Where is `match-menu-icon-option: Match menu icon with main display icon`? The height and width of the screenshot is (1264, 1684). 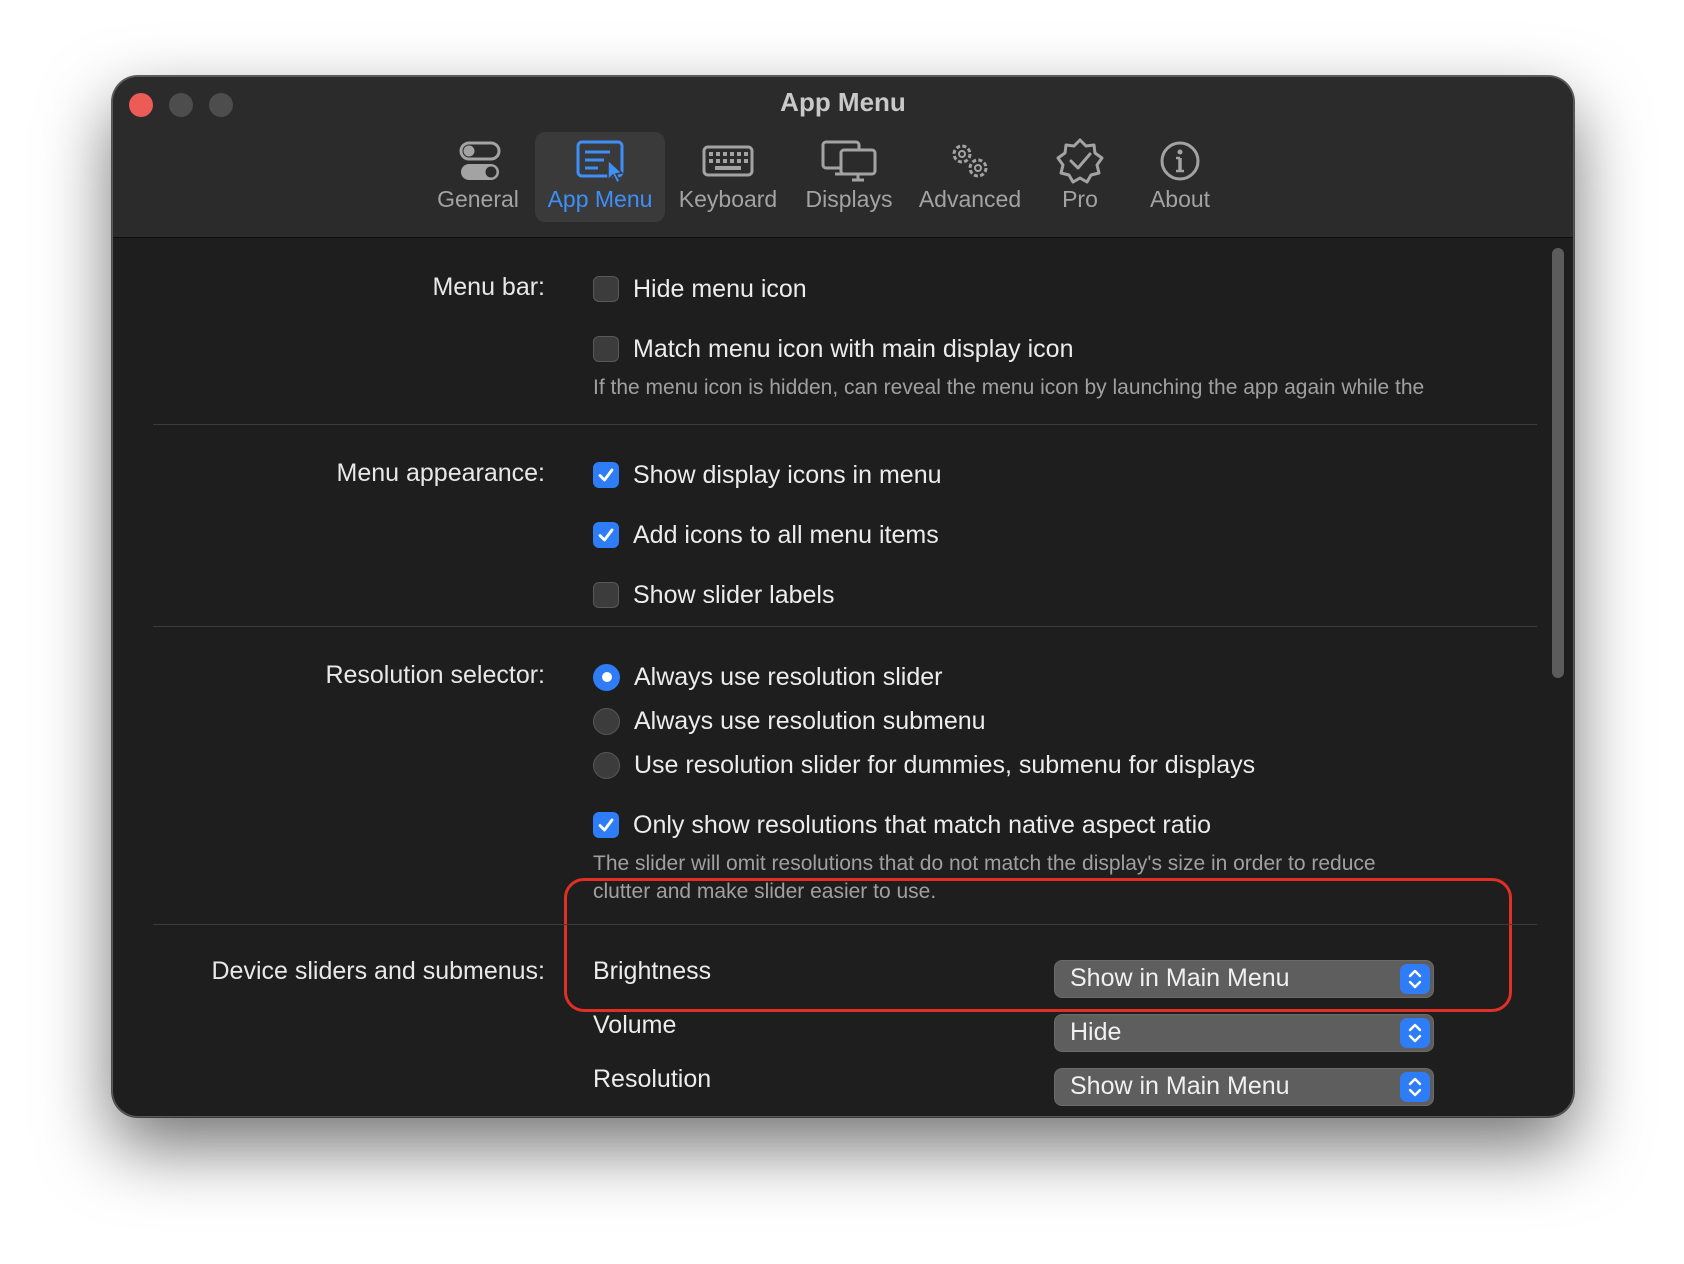
match-menu-icon-option: Match menu icon with main display icon is located at coordinates (833, 349).